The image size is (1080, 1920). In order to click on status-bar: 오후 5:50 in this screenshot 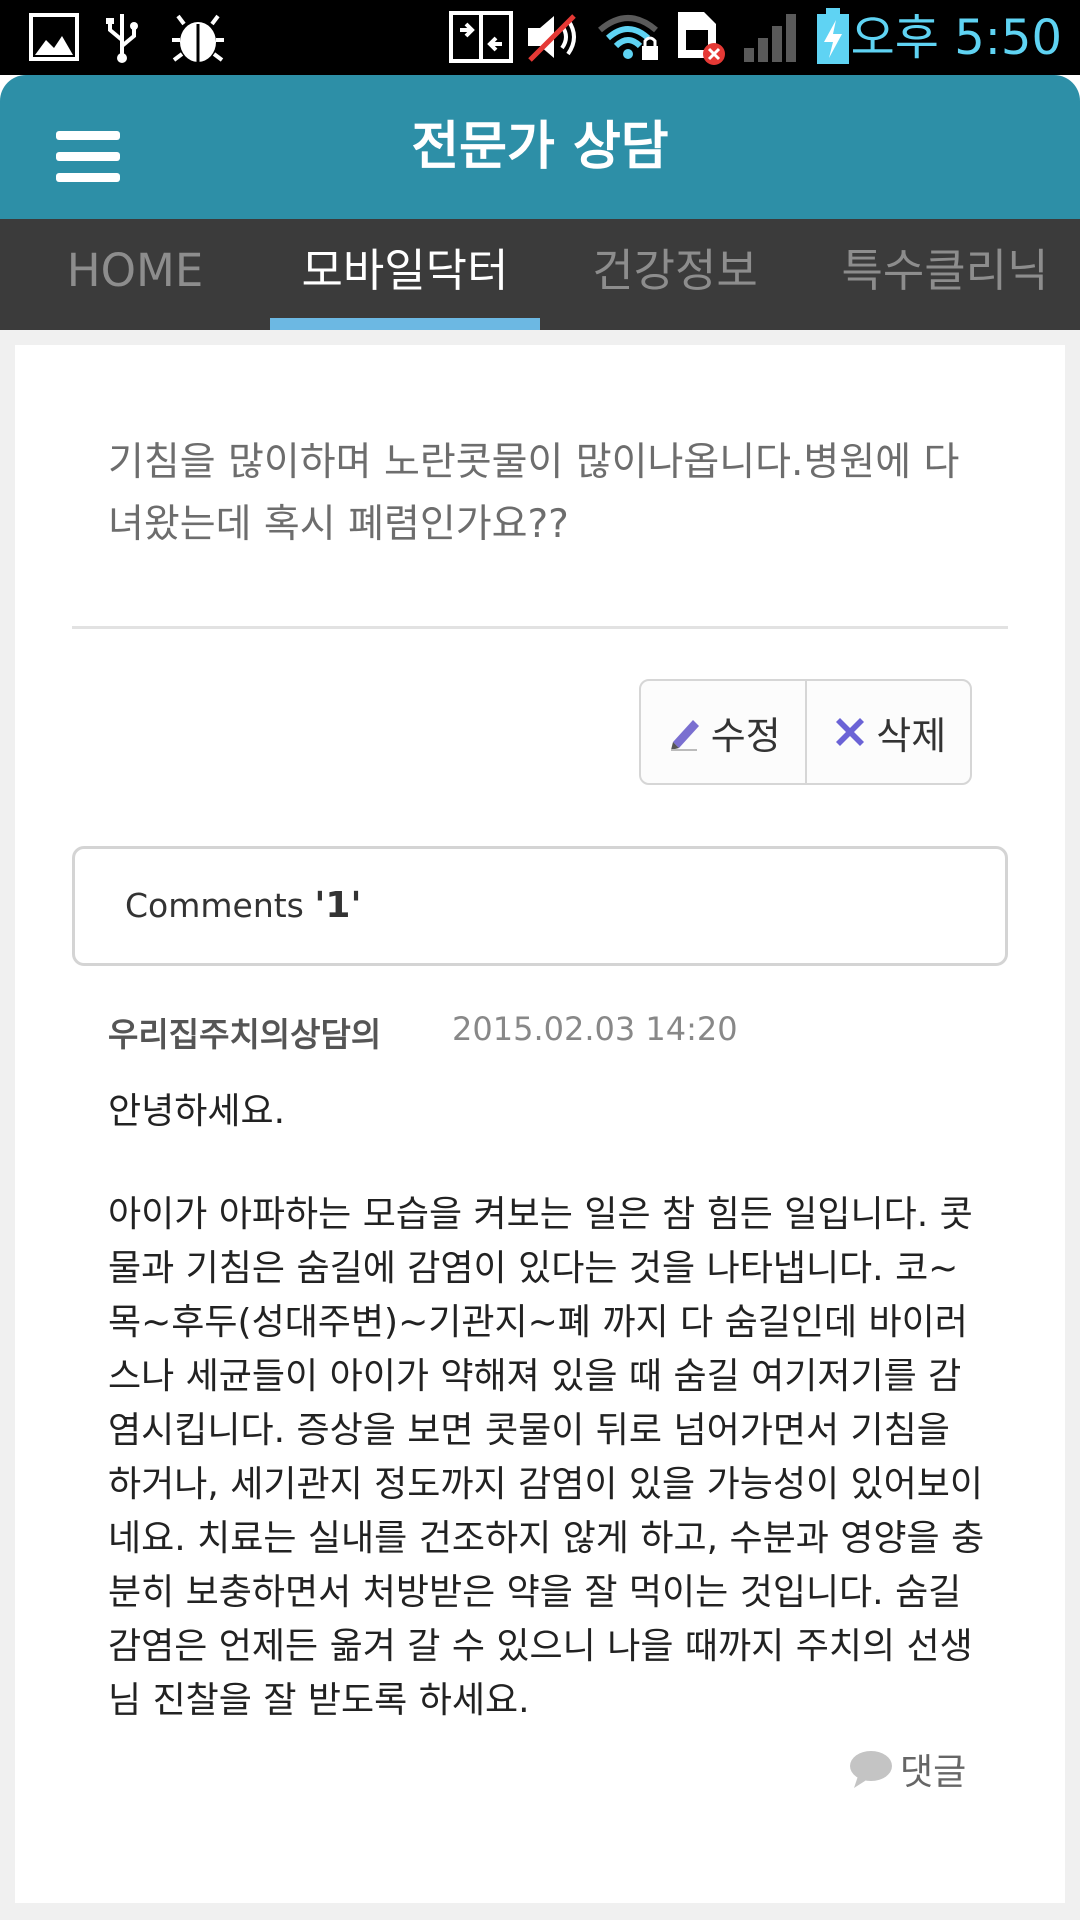, I will do `click(540, 37)`.